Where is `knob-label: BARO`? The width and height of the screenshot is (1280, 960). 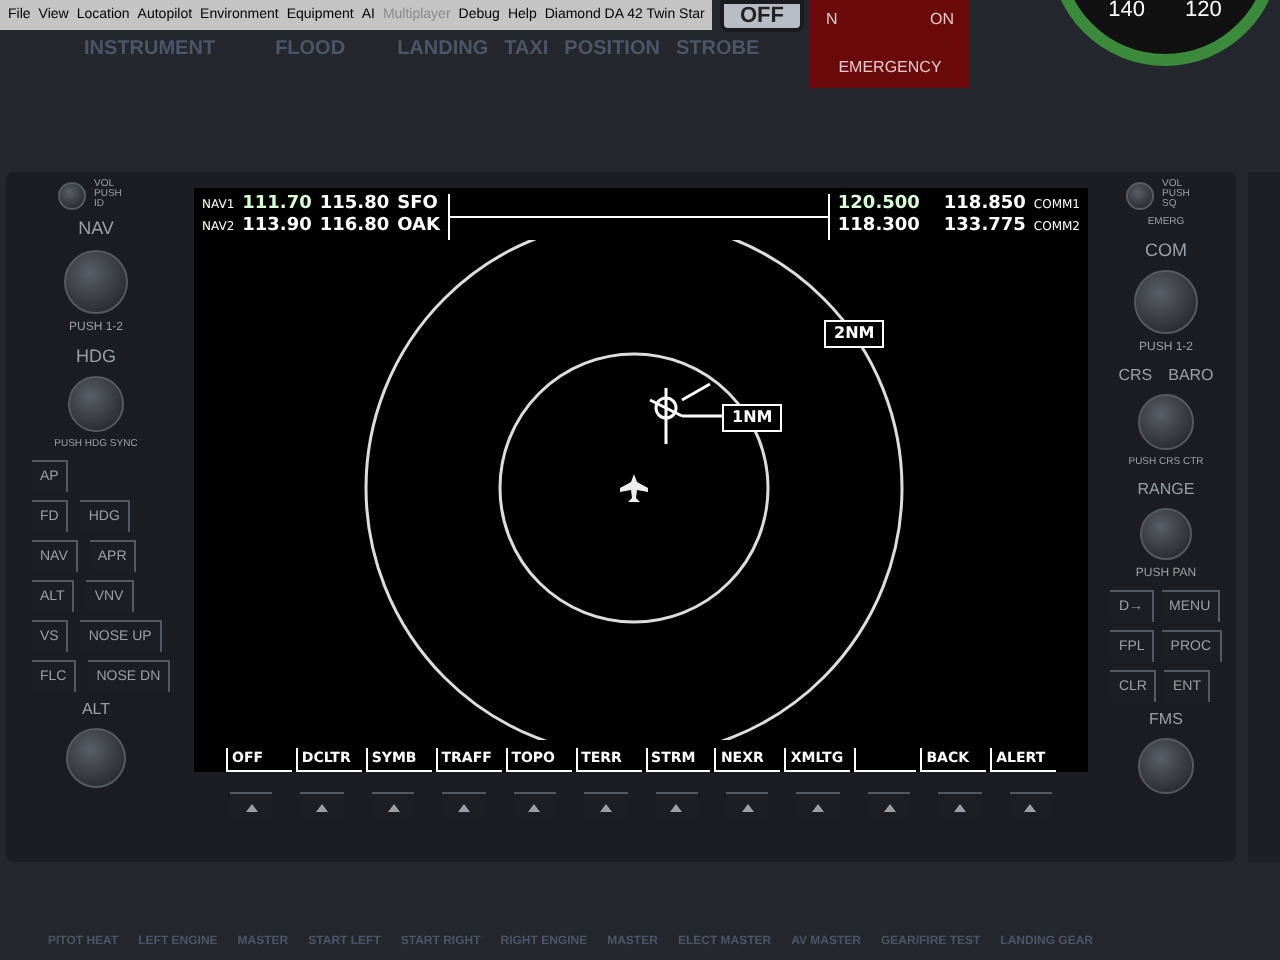
knob-label: BARO is located at coordinates (1191, 376).